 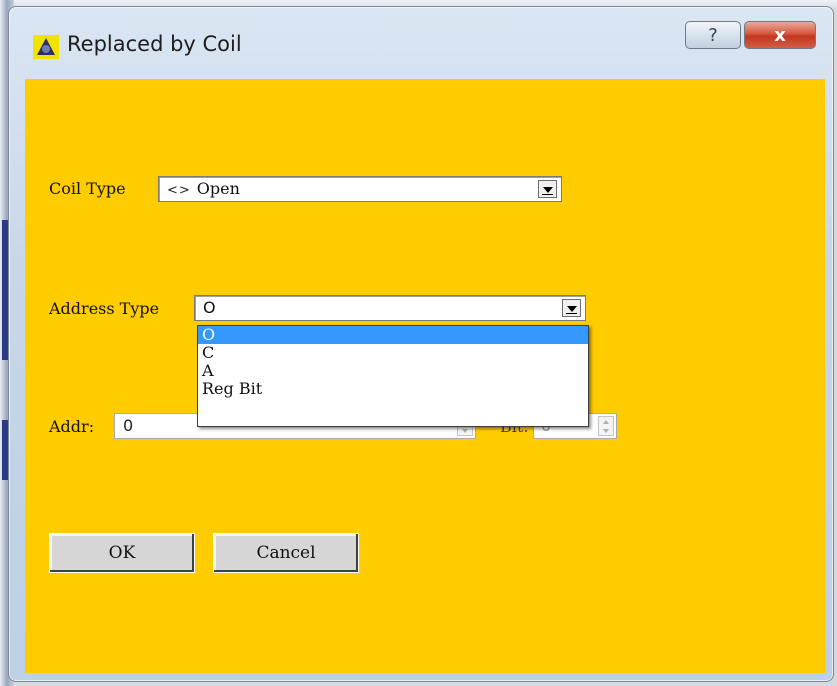 I want to click on addr-spin-down, so click(x=465, y=430).